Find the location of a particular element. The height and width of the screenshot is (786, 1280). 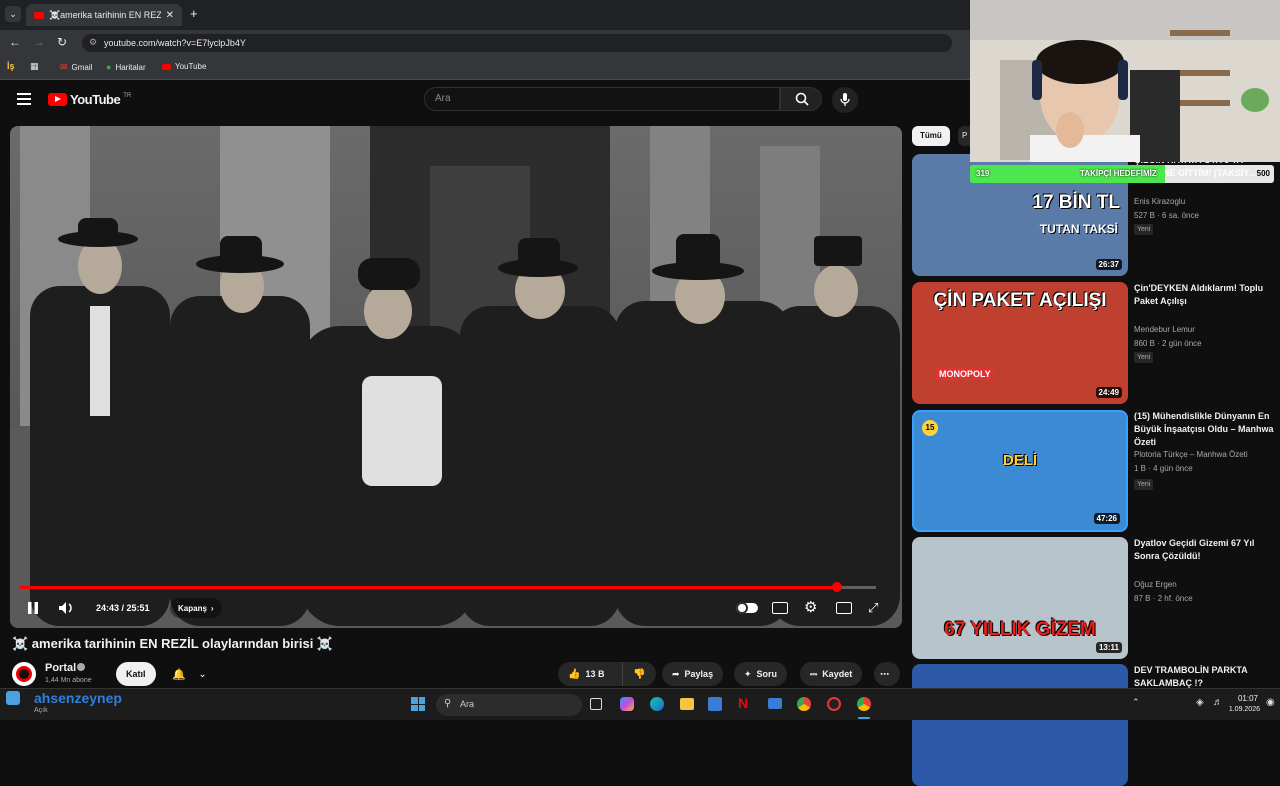

netflix-icon: N is located at coordinates (743, 703).